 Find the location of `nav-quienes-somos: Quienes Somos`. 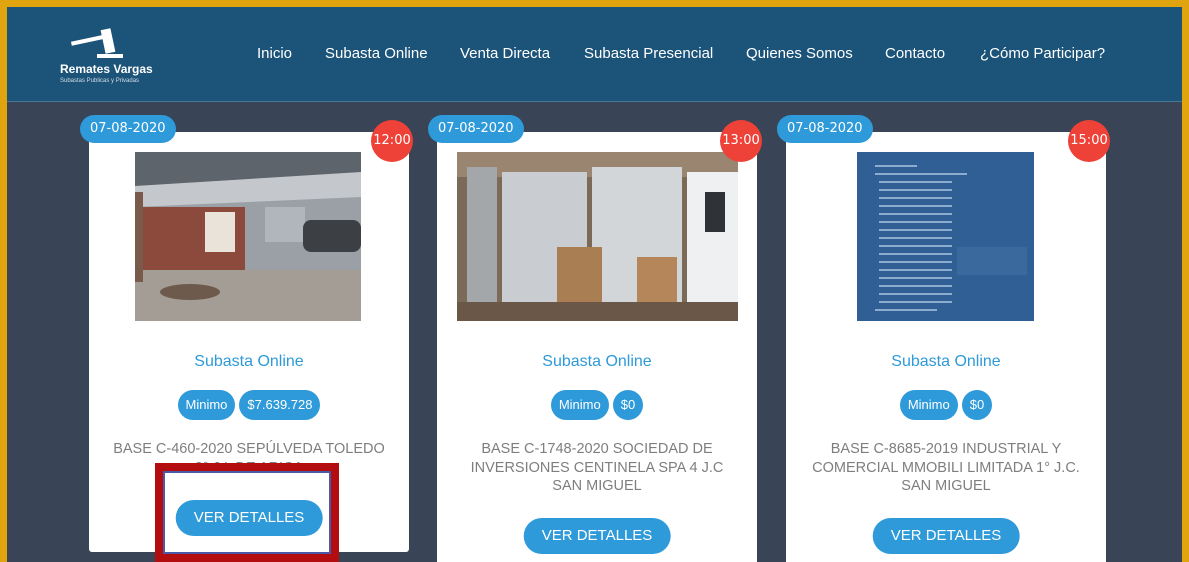

nav-quienes-somos: Quienes Somos is located at coordinates (799, 53).